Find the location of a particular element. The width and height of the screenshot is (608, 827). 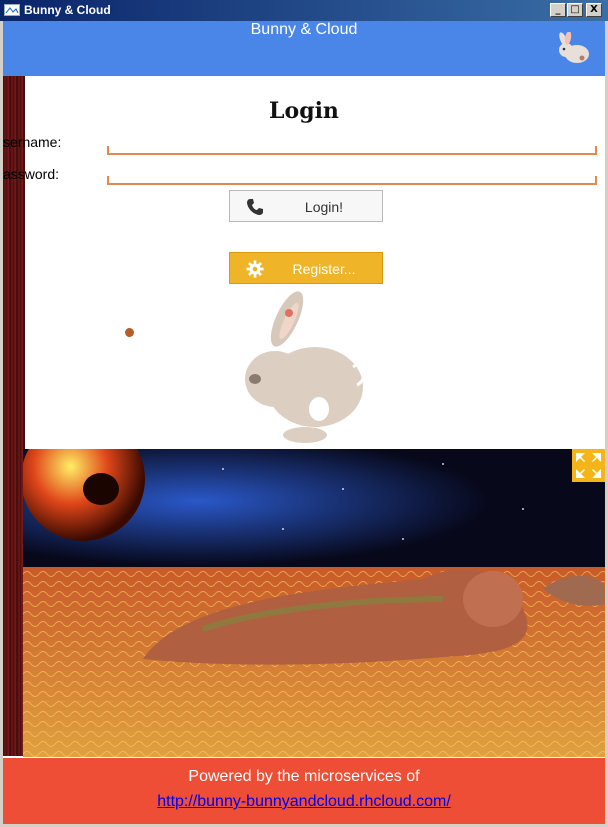

password-label: assword: is located at coordinates (31, 174).